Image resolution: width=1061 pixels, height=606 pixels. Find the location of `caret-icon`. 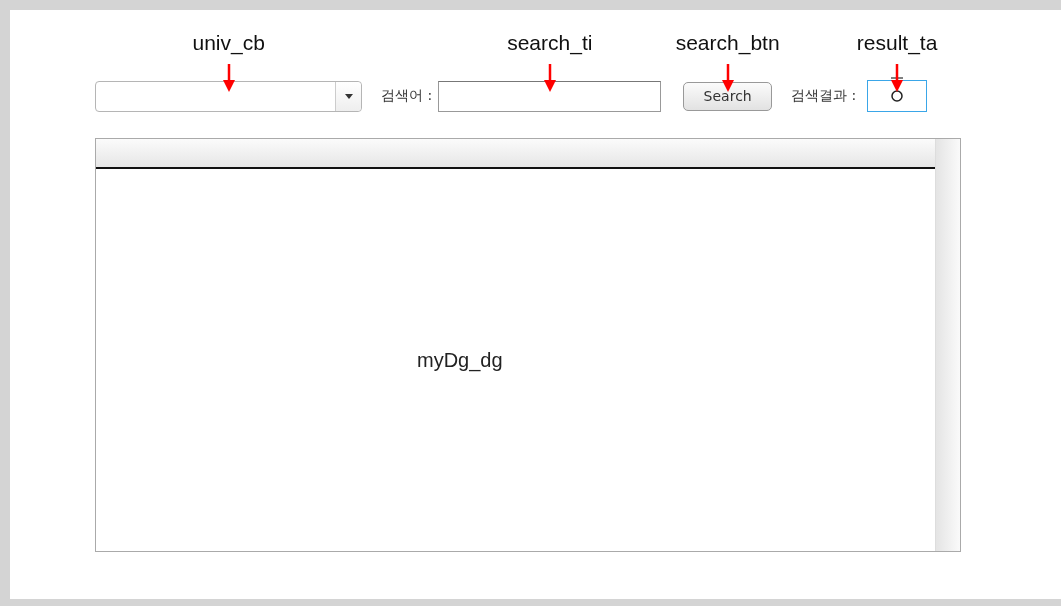

caret-icon is located at coordinates (348, 96).